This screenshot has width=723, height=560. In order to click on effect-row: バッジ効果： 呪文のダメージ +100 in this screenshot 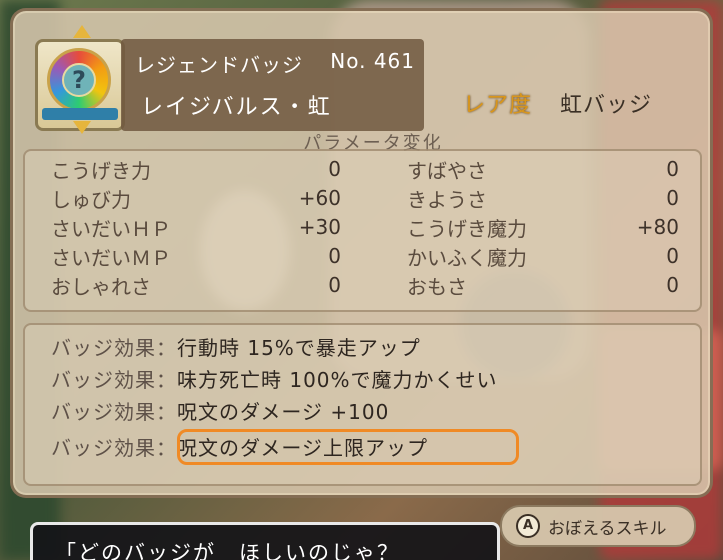, I will do `click(220, 410)`.